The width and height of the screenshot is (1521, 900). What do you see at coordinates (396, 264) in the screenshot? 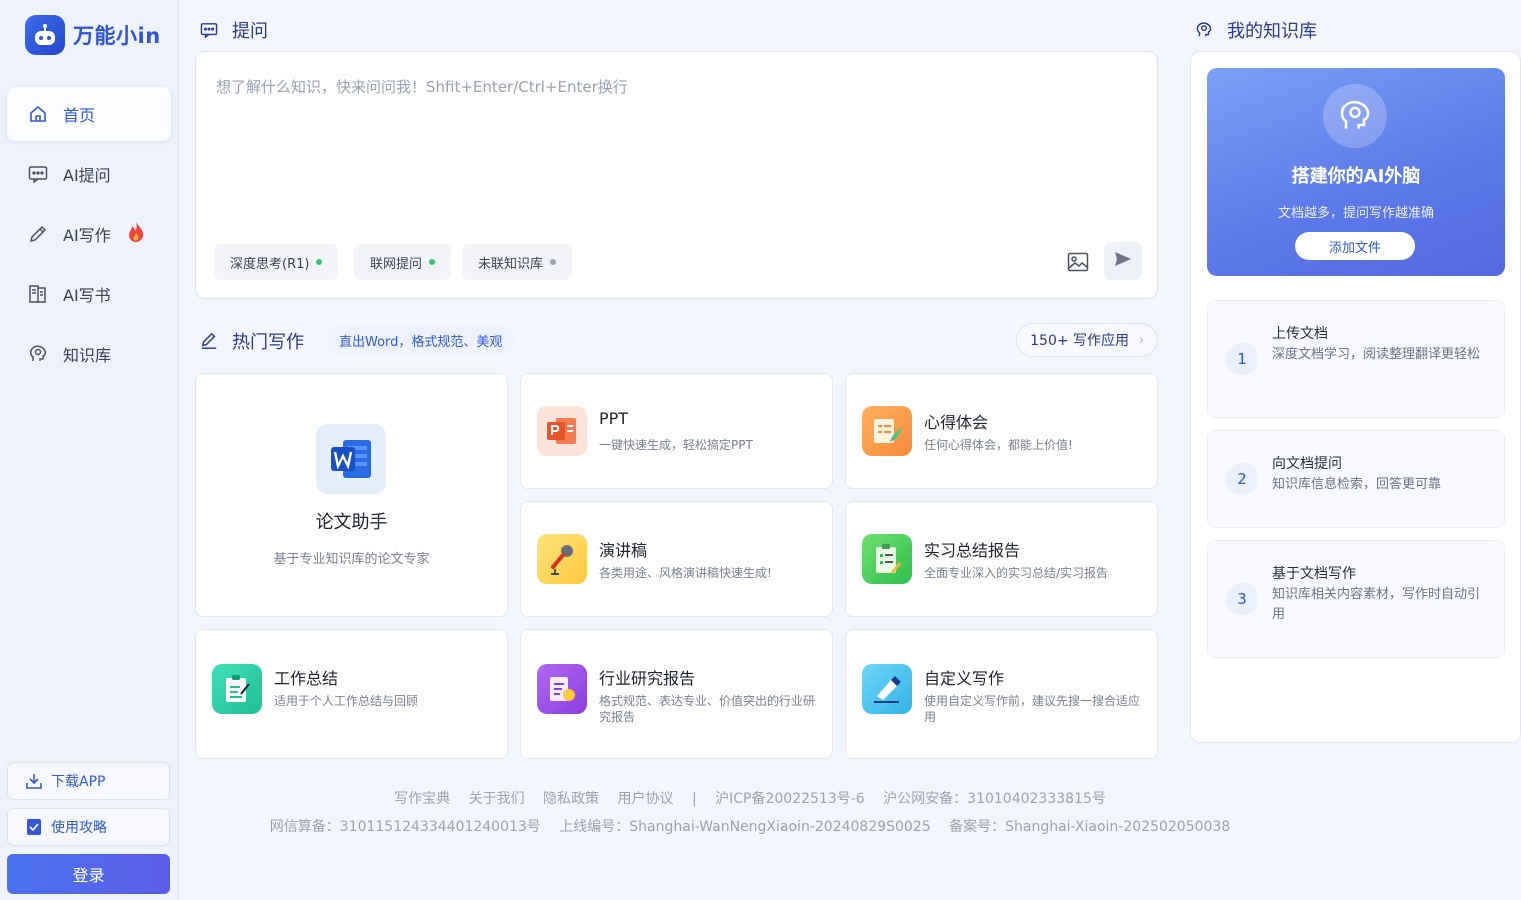
I see `chip-label: 联网提问` at bounding box center [396, 264].